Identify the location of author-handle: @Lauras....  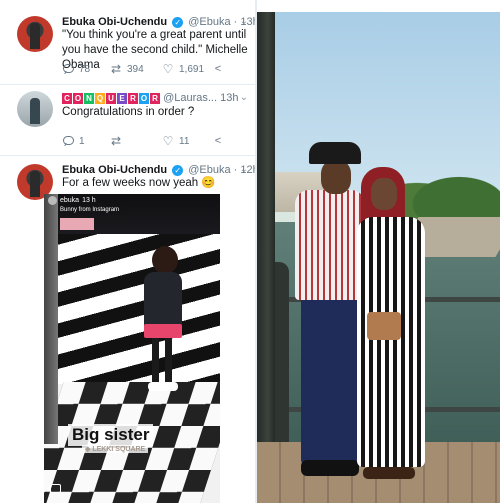
(190, 98).